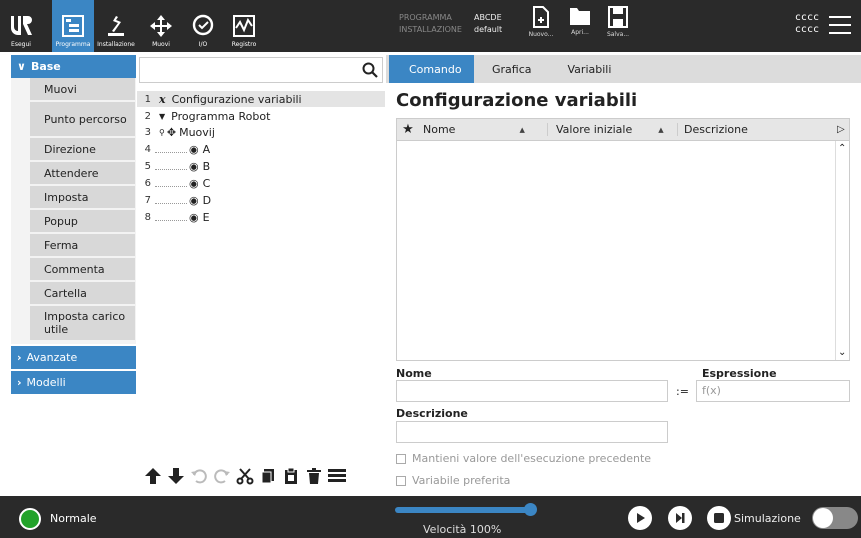  I want to click on log-icon, so click(244, 26).